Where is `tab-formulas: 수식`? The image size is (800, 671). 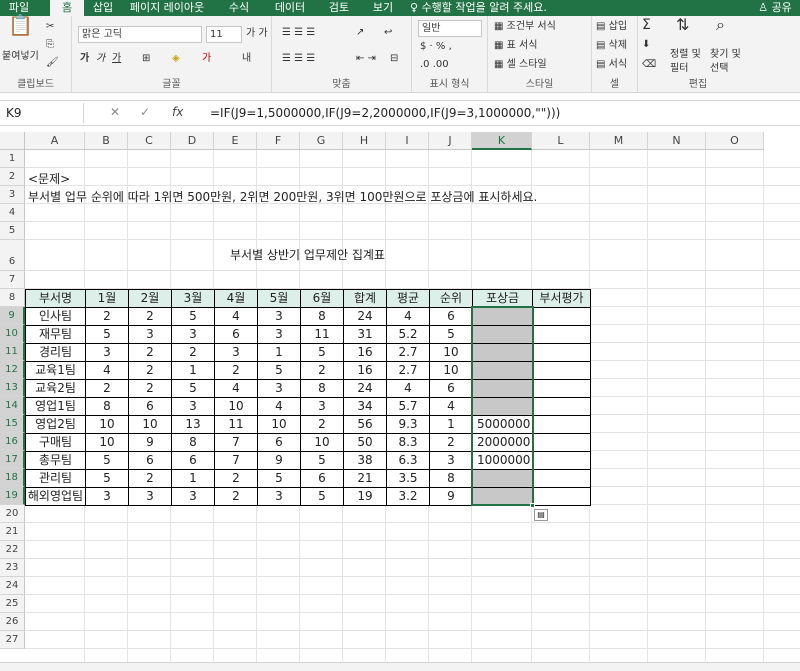
tab-formulas: 수식 is located at coordinates (239, 8).